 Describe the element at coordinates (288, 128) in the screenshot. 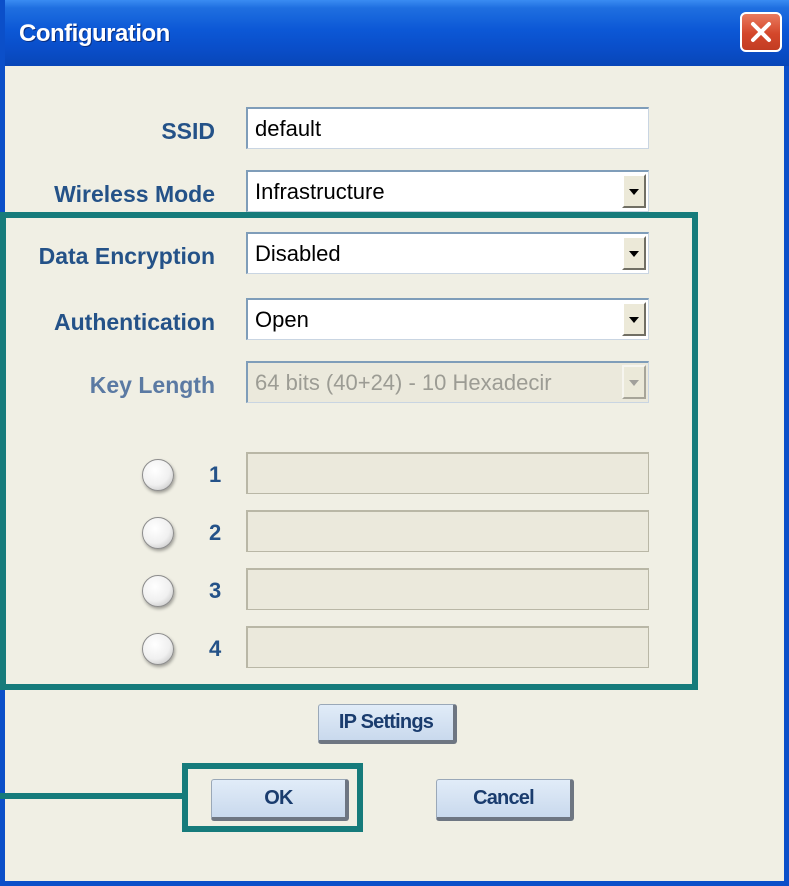

I see `ssid-value: default` at that location.